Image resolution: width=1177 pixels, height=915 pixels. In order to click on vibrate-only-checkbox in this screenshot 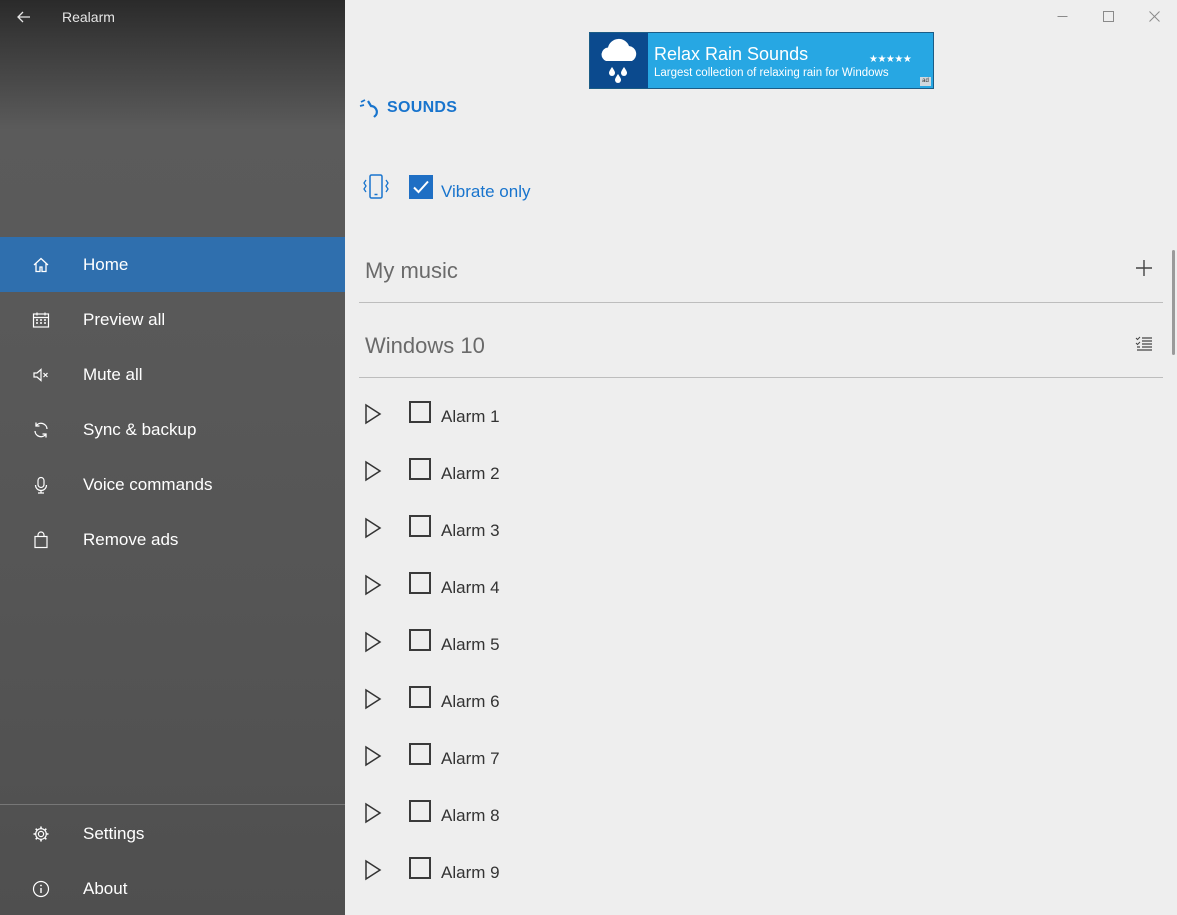, I will do `click(421, 187)`.